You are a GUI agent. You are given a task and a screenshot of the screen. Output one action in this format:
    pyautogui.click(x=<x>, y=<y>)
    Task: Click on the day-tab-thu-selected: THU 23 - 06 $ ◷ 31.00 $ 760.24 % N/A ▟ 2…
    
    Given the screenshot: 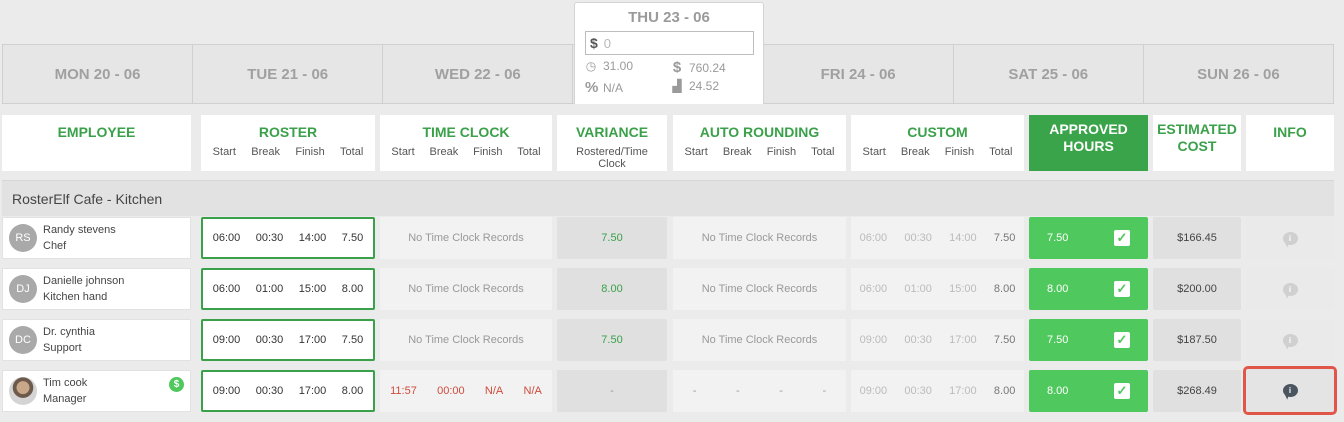 What is the action you would take?
    pyautogui.click(x=669, y=53)
    